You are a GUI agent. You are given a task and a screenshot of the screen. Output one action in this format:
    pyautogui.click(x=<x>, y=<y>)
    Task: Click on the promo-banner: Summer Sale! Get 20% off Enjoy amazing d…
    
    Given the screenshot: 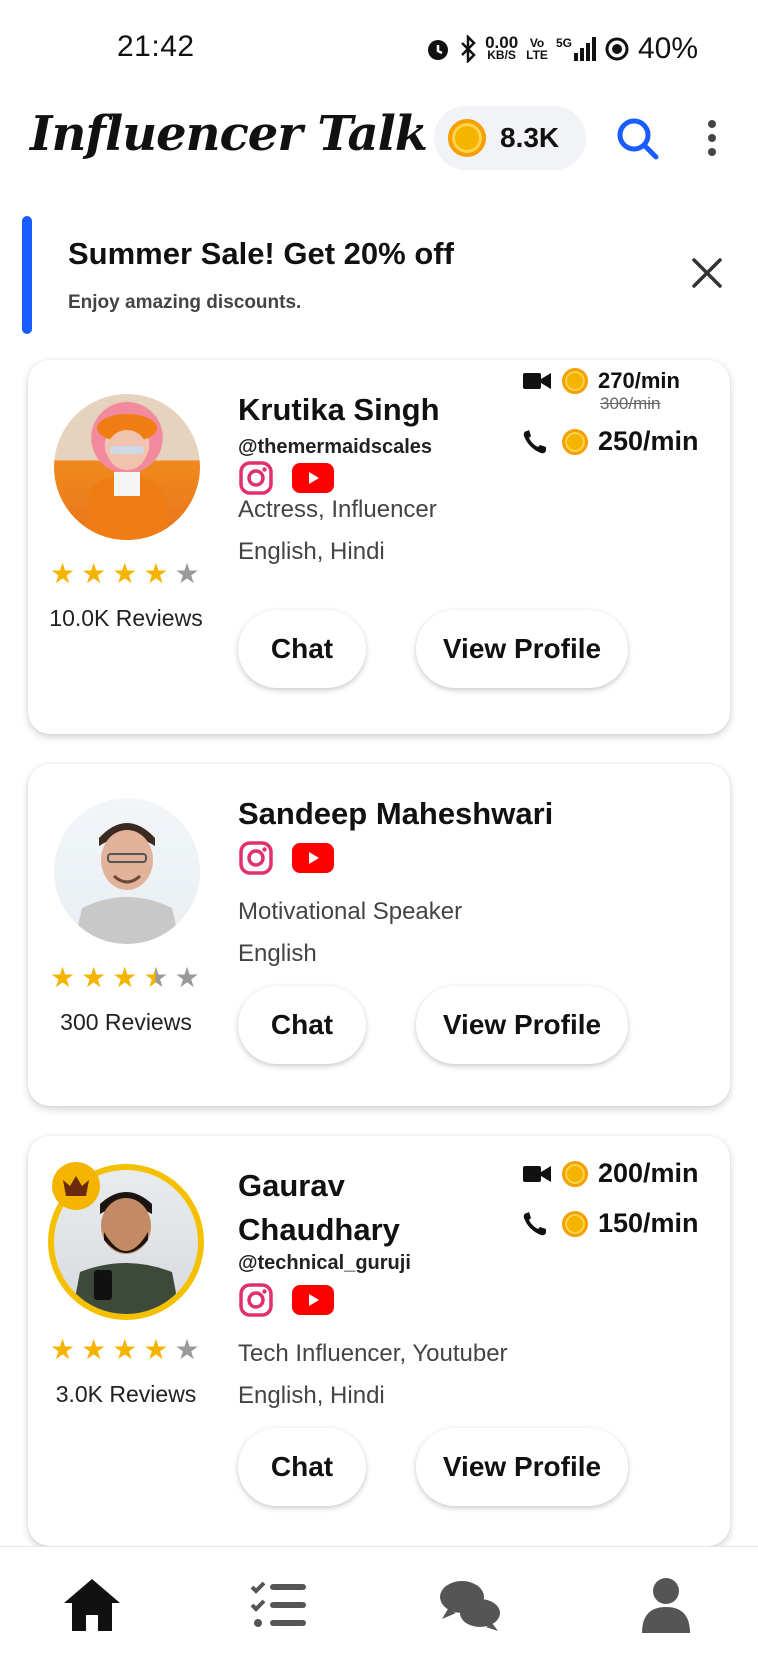 What is the action you would take?
    pyautogui.click(x=377, y=275)
    